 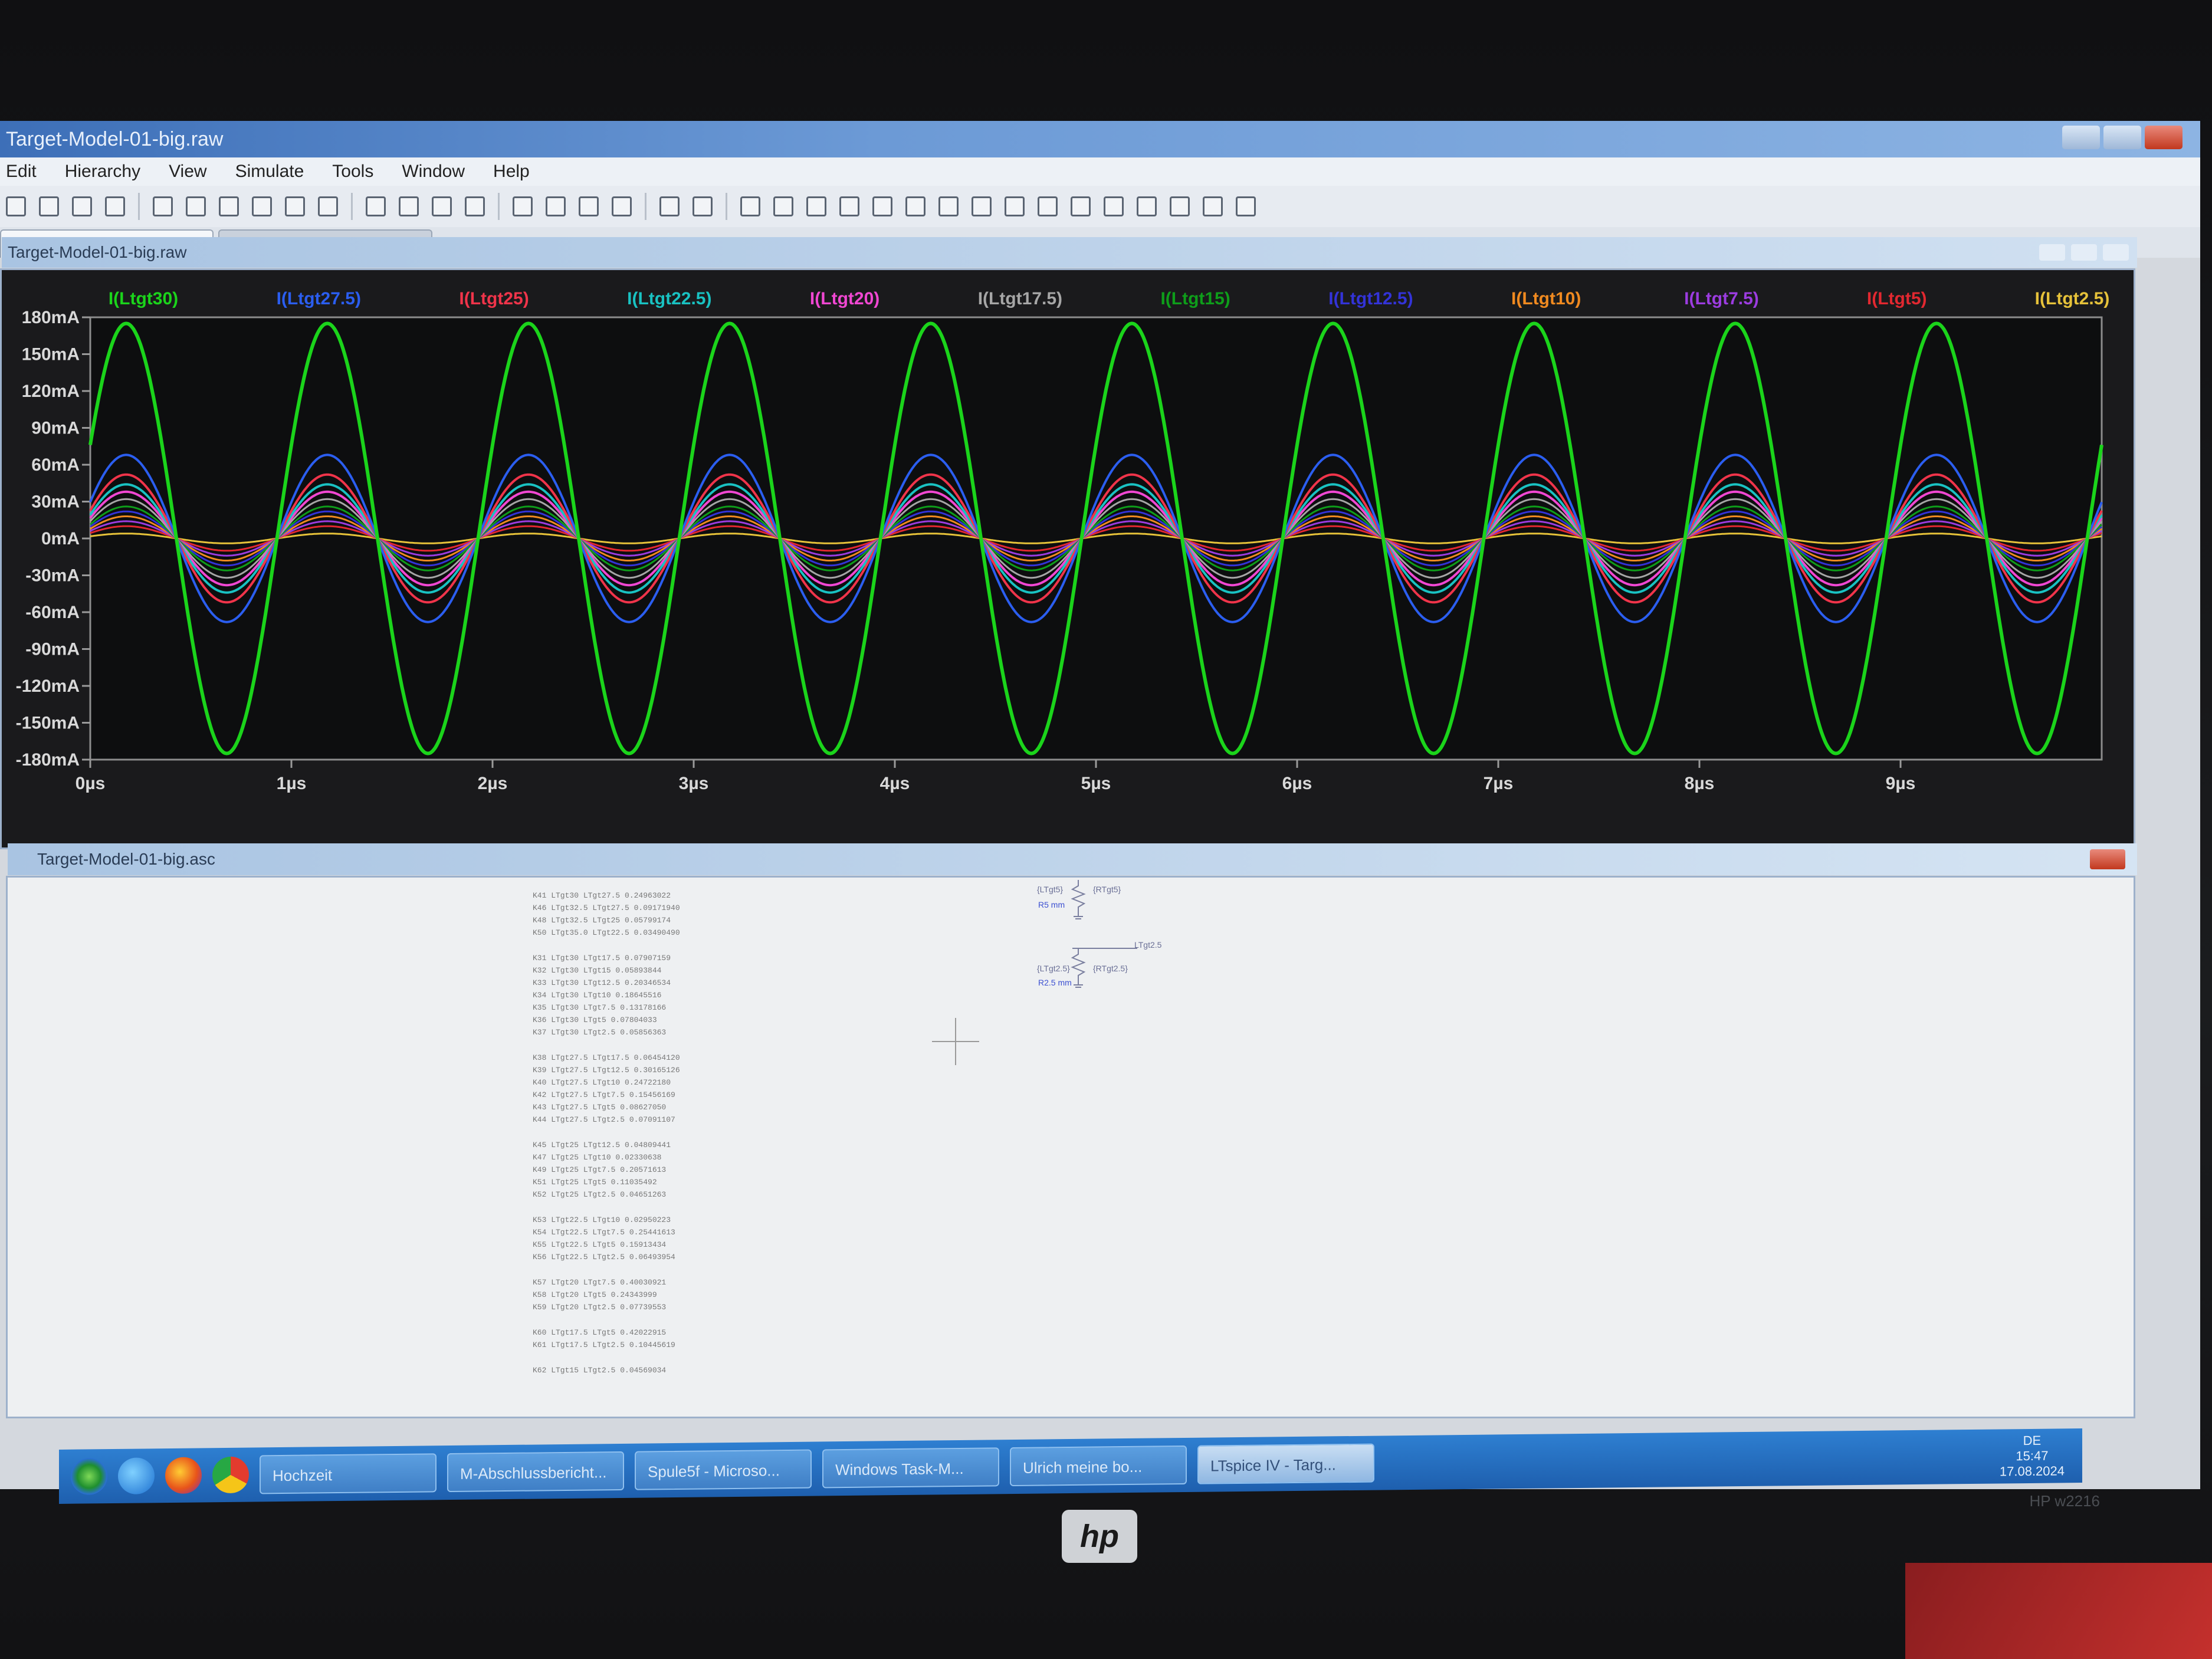 I want to click on zoom-in-icon, so click(x=196, y=206).